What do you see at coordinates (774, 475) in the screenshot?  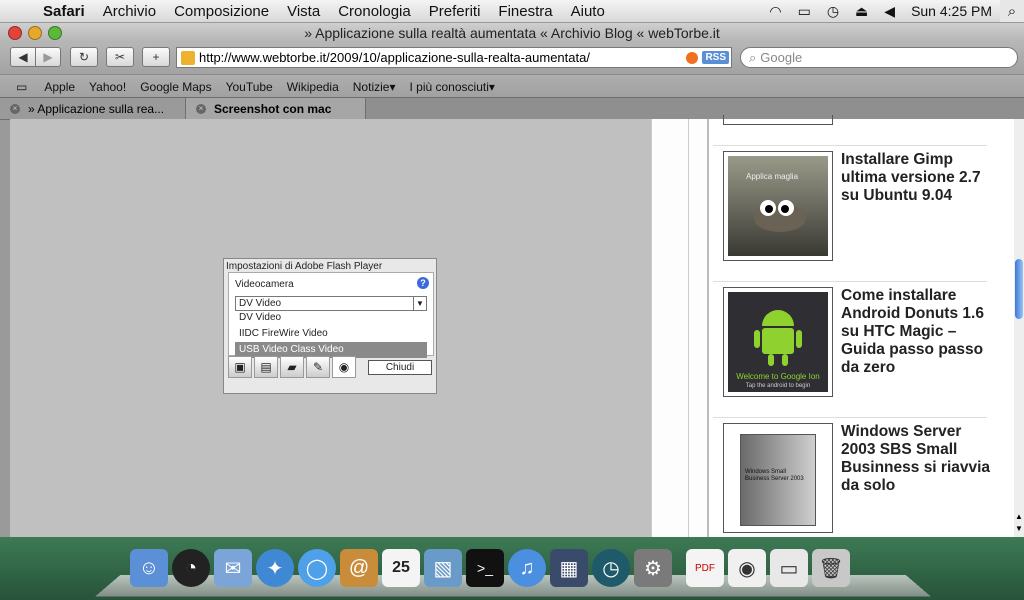 I see `thumb-caption: Windows Small Business Server 2003` at bounding box center [774, 475].